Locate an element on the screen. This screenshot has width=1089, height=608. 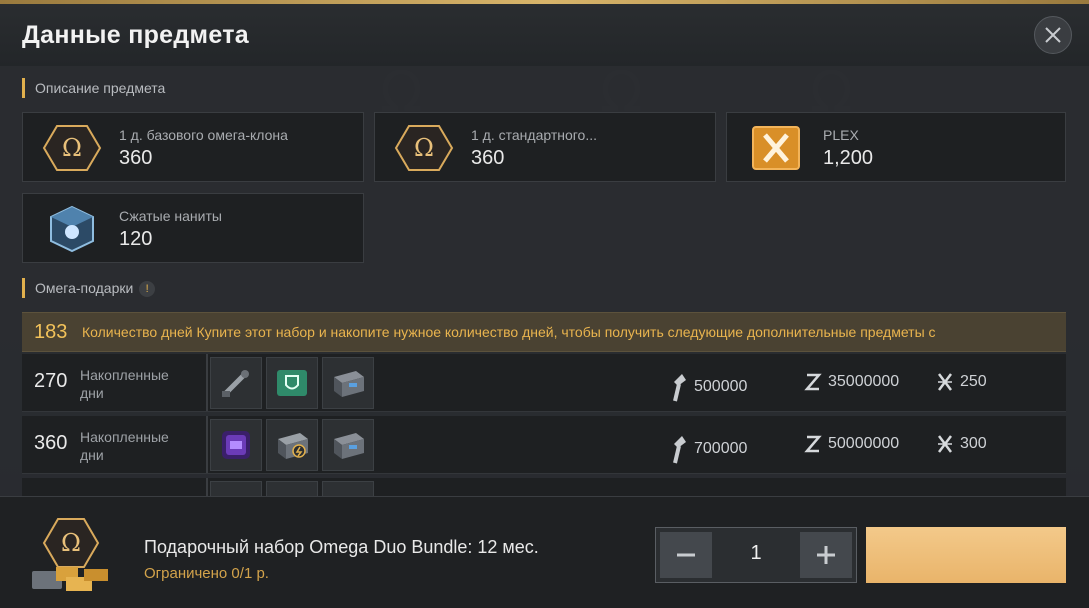
resource-torch: 500000 is located at coordinates (706, 387).